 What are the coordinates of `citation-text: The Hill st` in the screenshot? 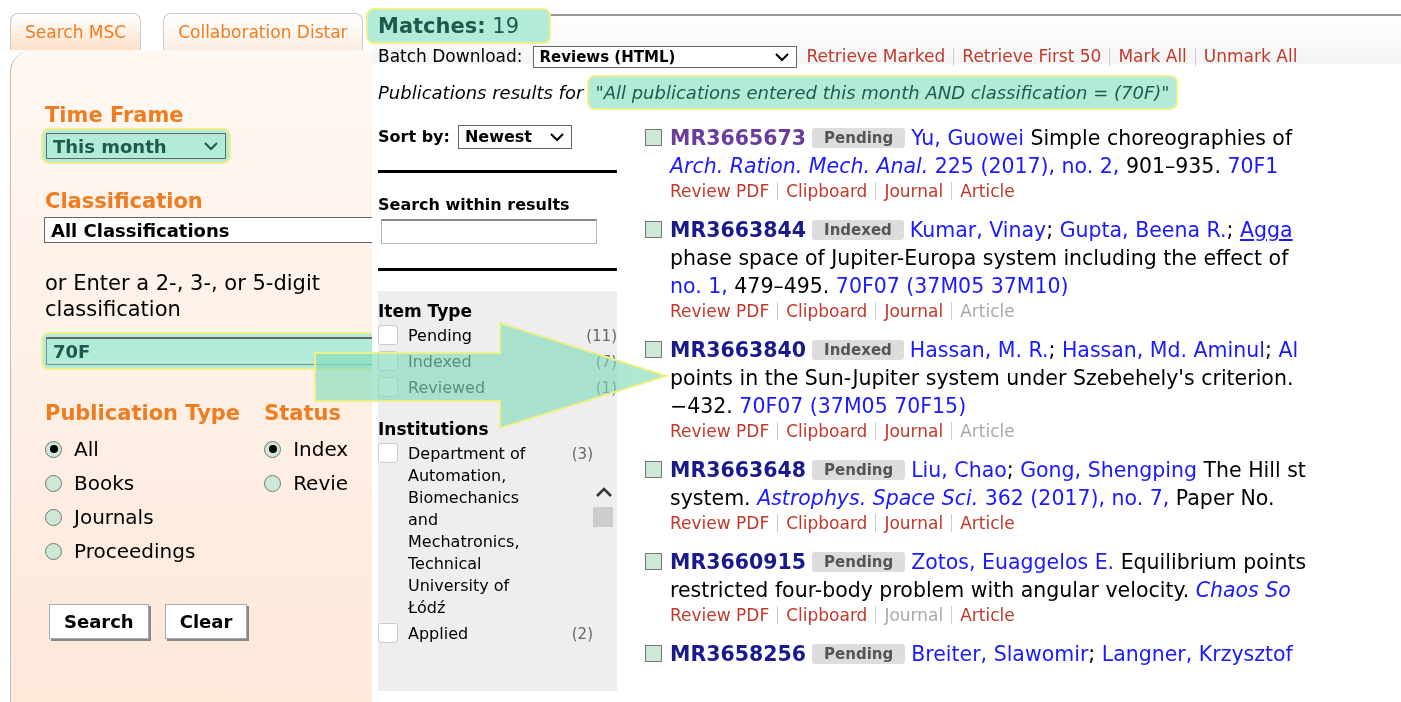 It's located at (1254, 470).